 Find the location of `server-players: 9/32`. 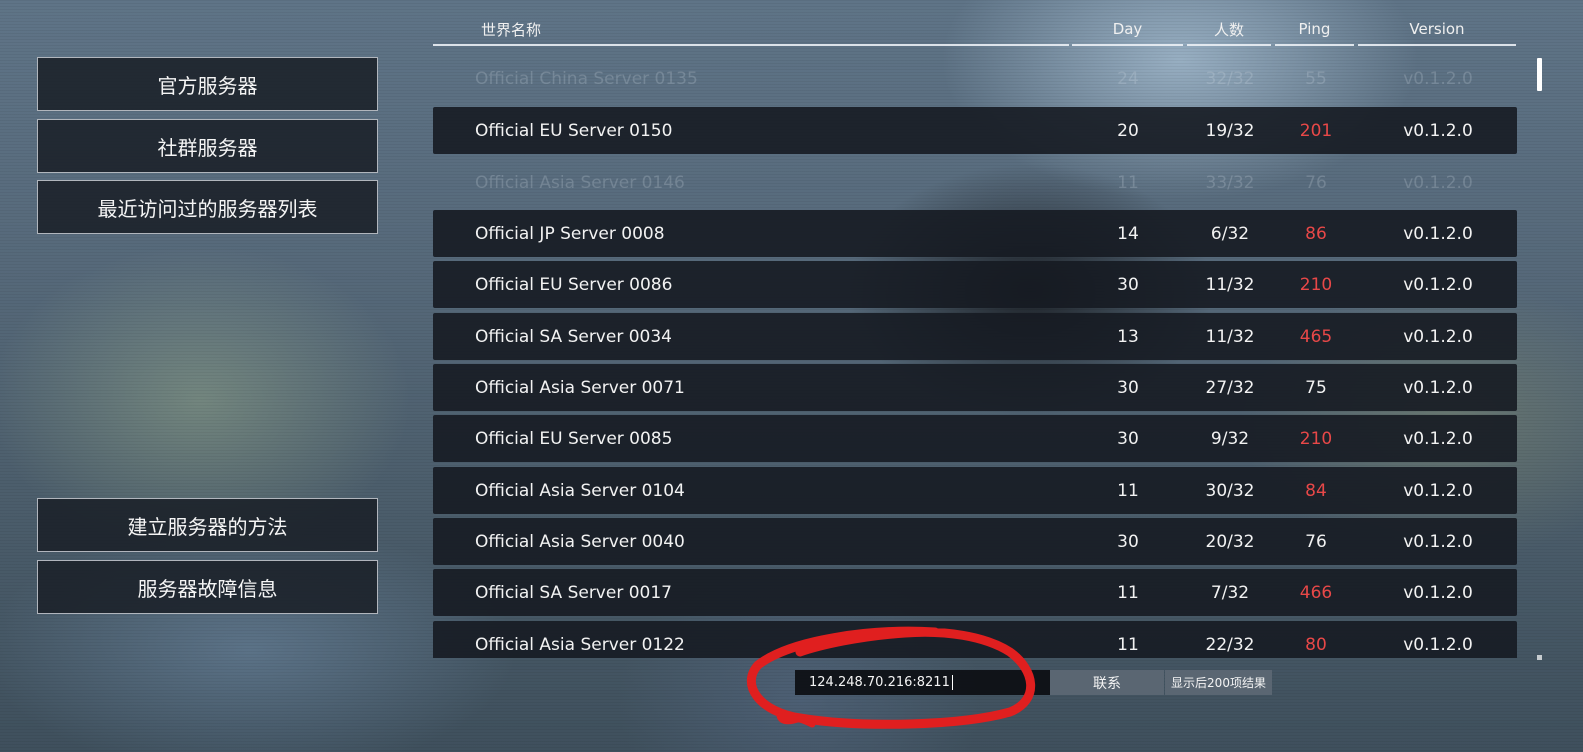

server-players: 9/32 is located at coordinates (1230, 438).